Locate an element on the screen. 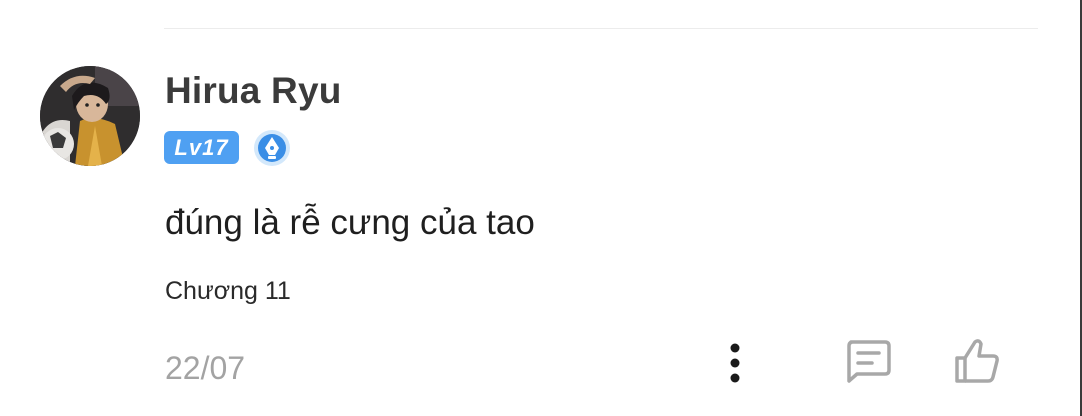 The height and width of the screenshot is (416, 1082). comment-icon is located at coordinates (869, 361).